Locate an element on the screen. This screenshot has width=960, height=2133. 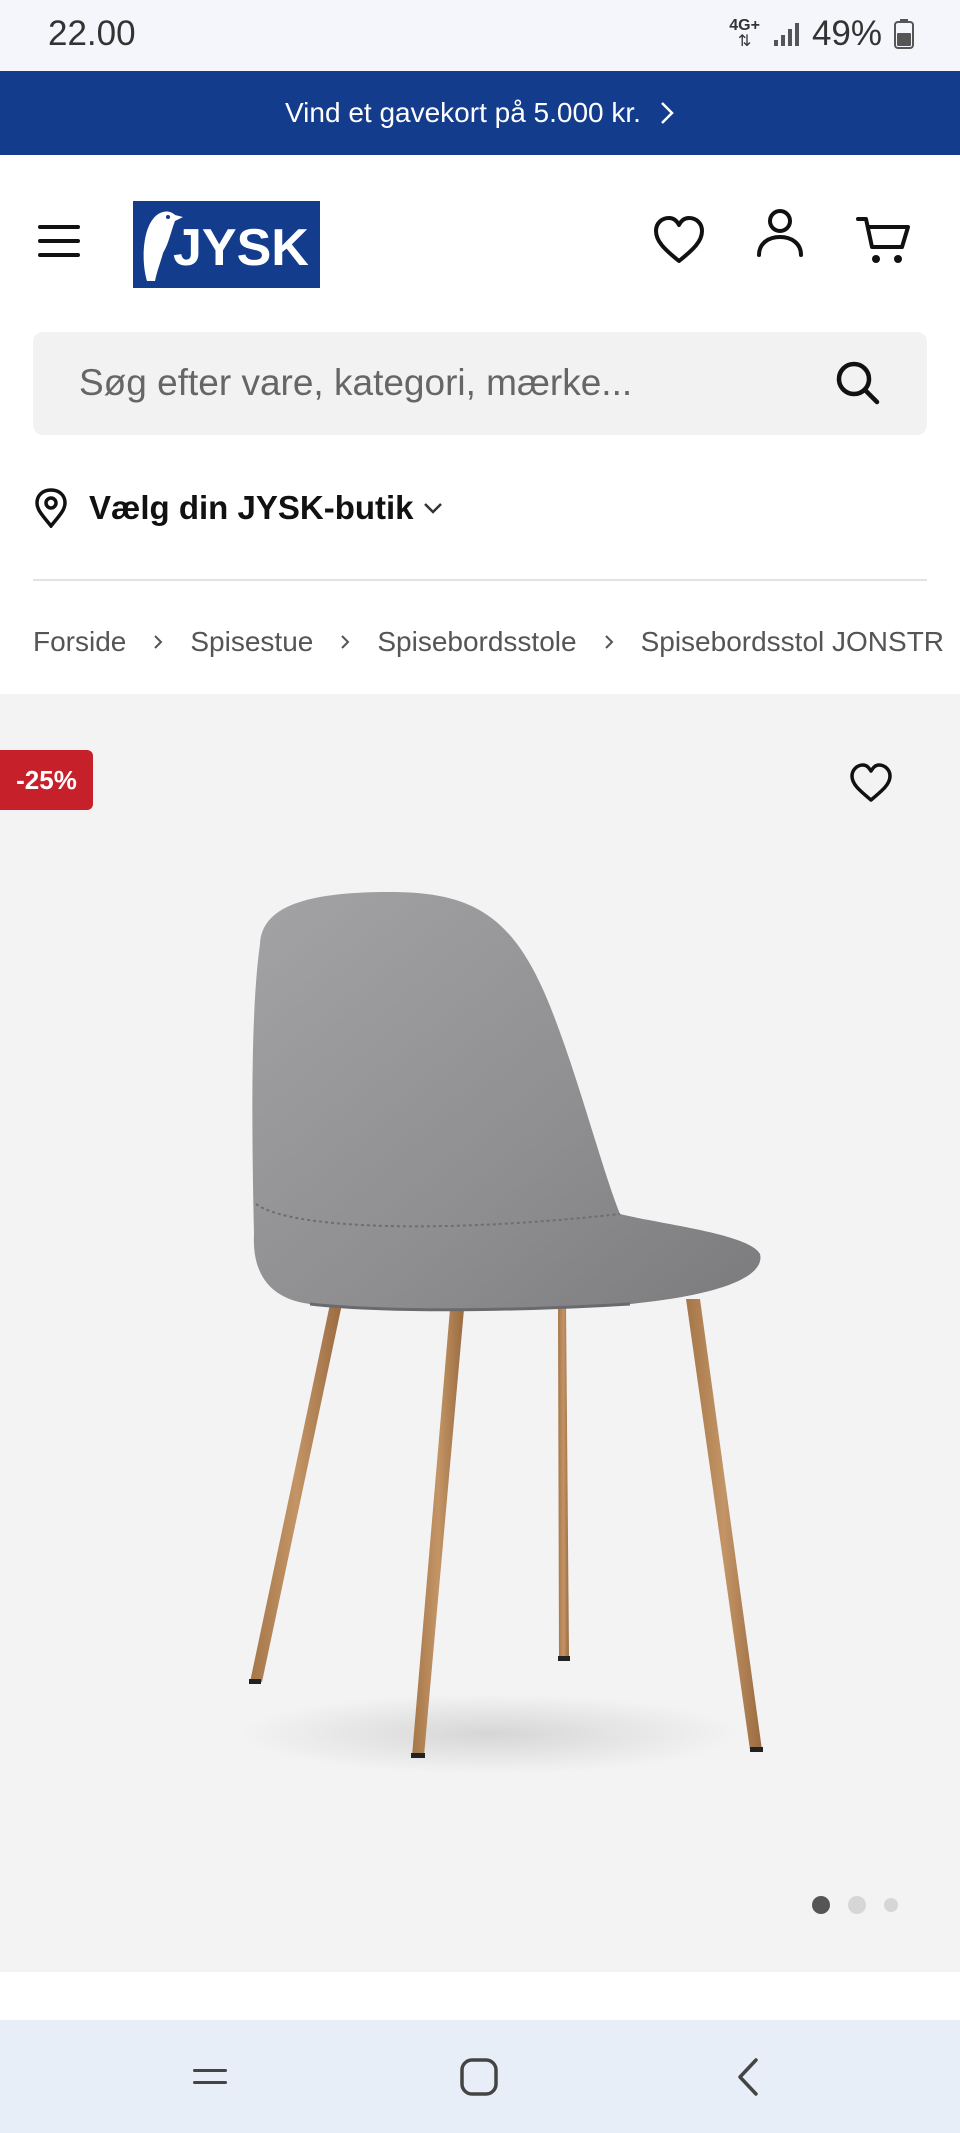
jysk-bird-logo-icon: JYSK is located at coordinates (226, 246).